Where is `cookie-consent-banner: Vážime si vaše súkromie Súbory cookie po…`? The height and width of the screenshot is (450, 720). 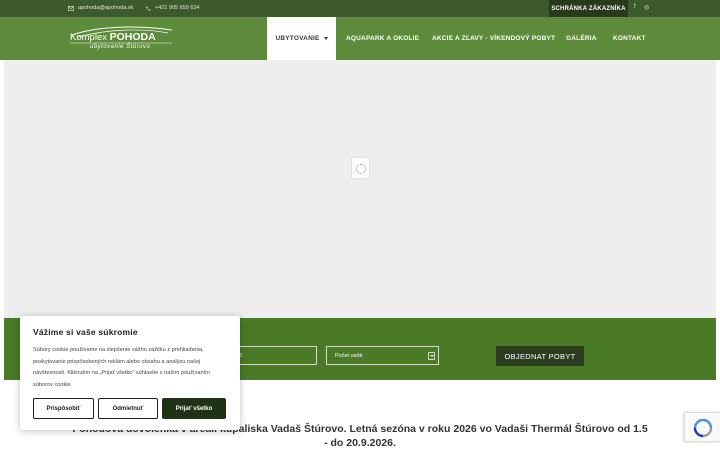
cookie-consent-banner: Vážime si vaše súkromie Súbory cookie po… is located at coordinates (130, 373).